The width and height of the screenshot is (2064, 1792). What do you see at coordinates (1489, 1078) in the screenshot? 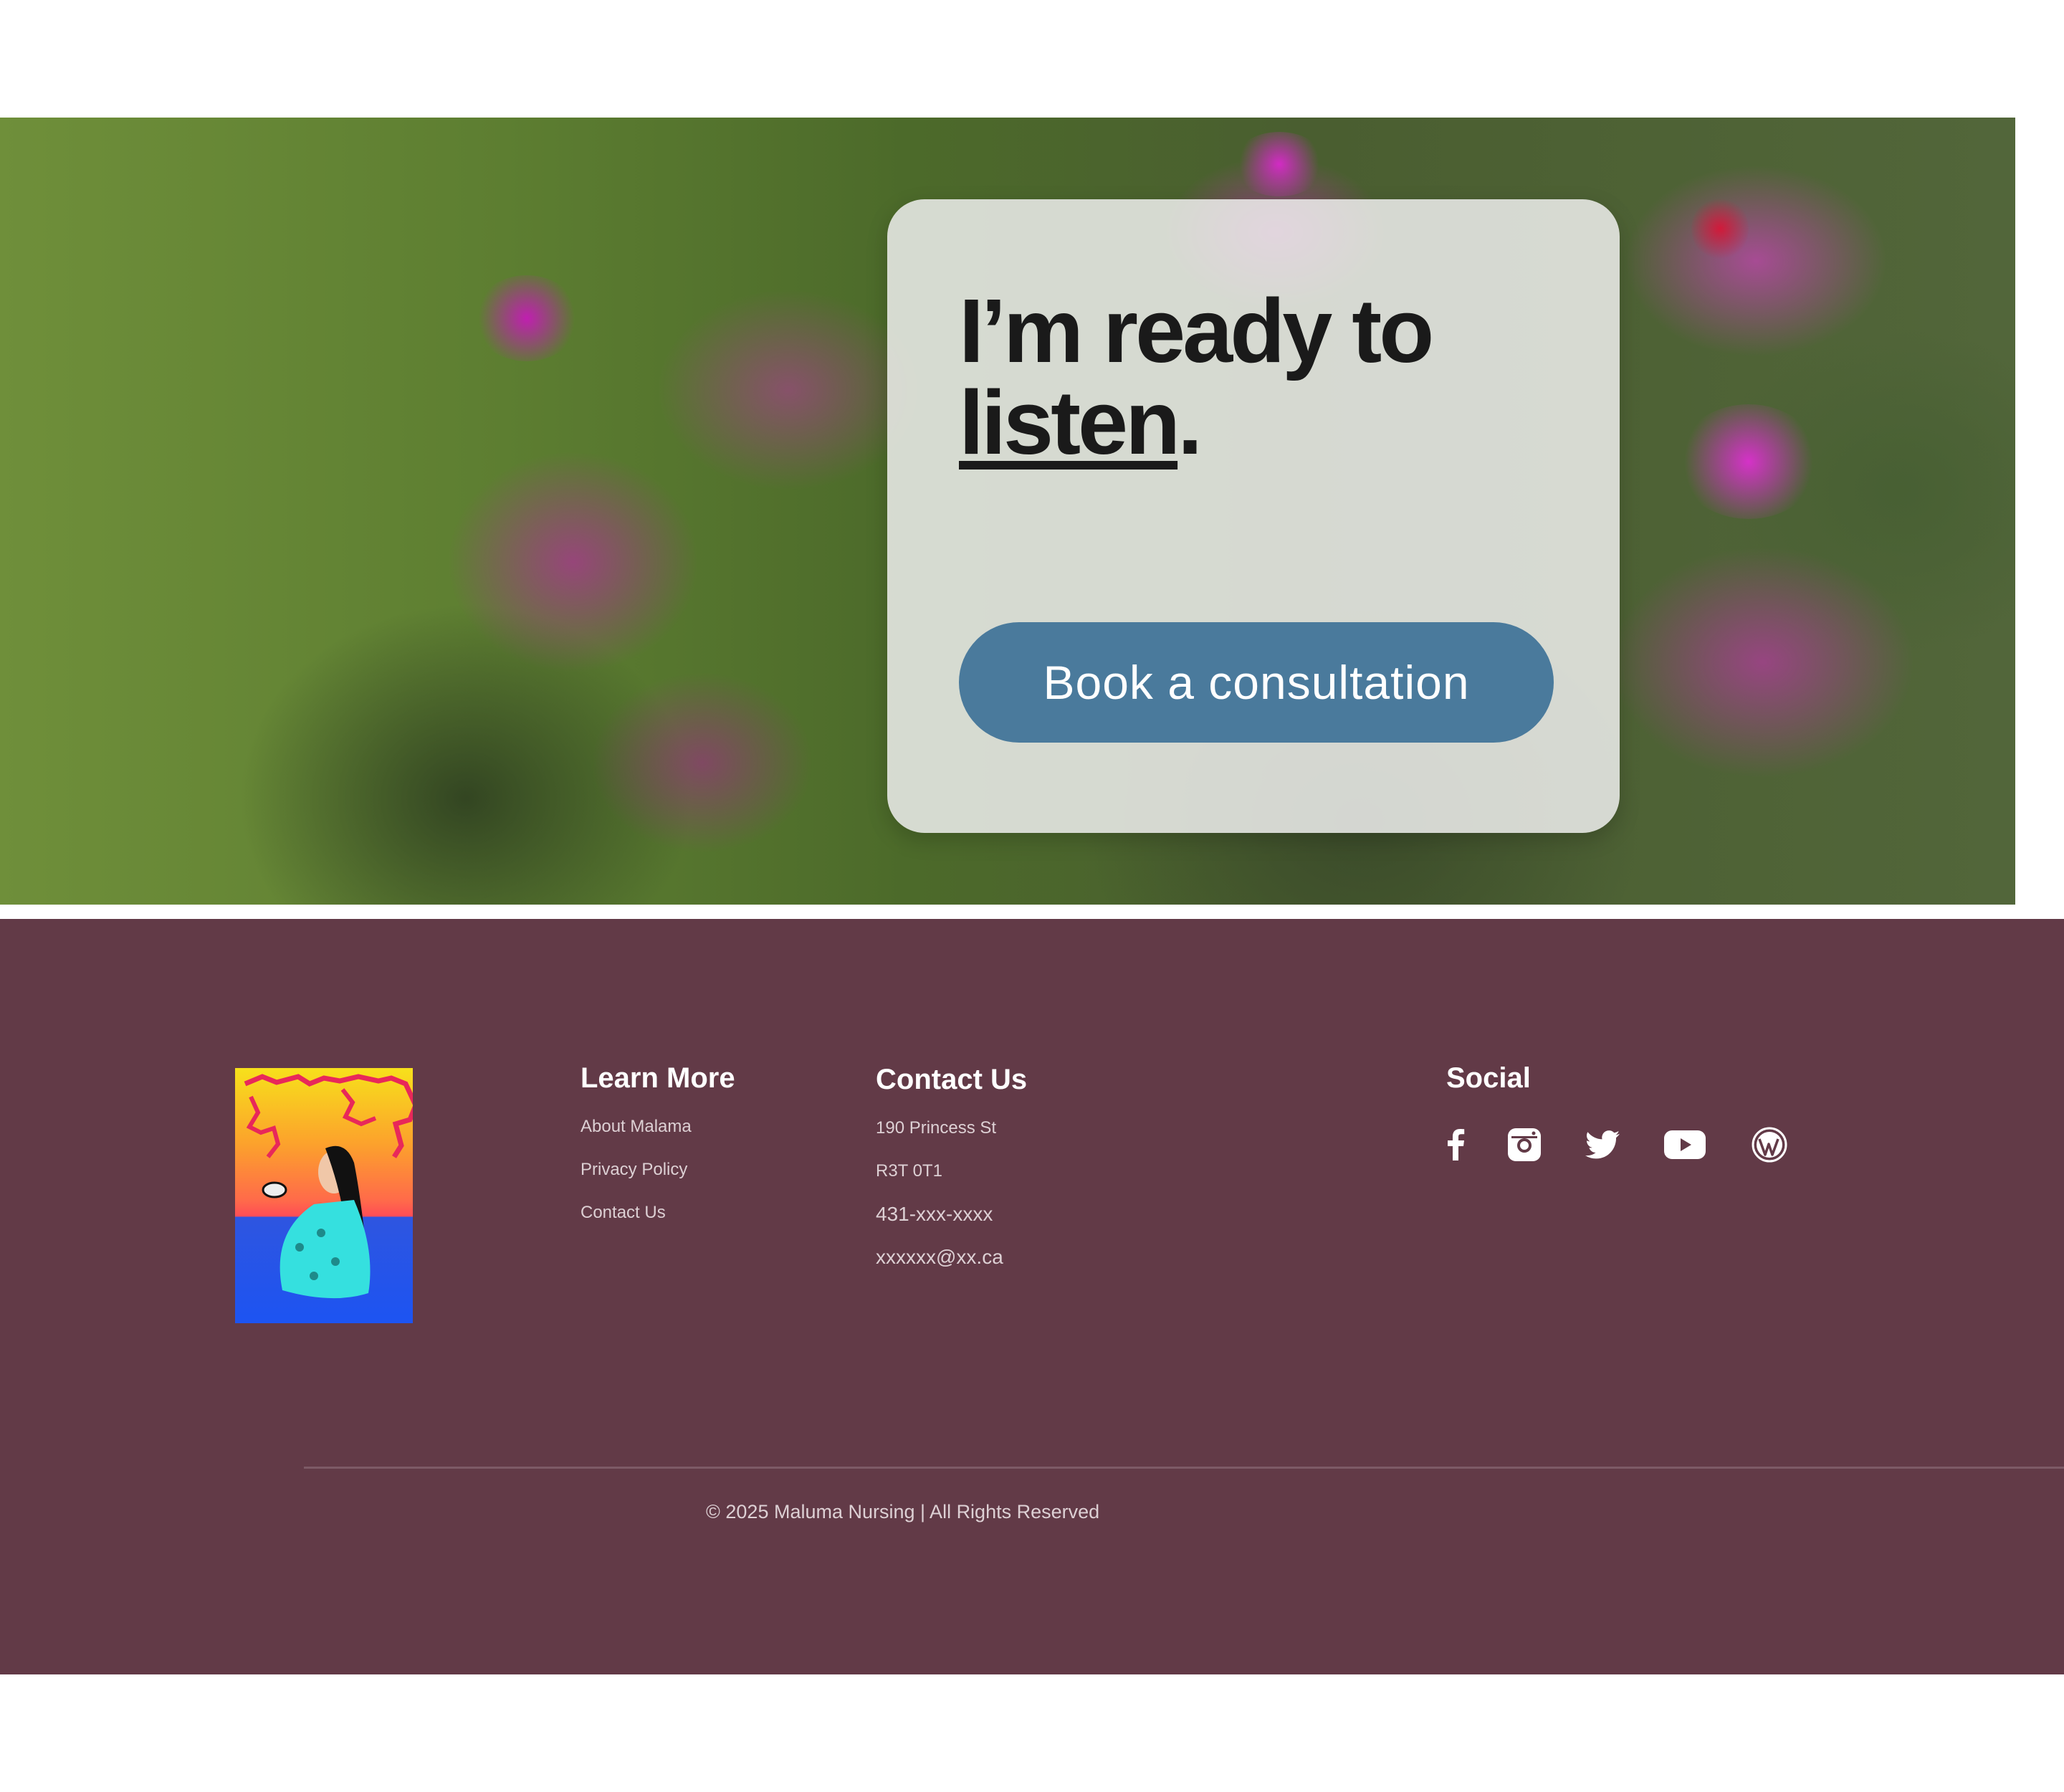
I see `social-heading: Social` at bounding box center [1489, 1078].